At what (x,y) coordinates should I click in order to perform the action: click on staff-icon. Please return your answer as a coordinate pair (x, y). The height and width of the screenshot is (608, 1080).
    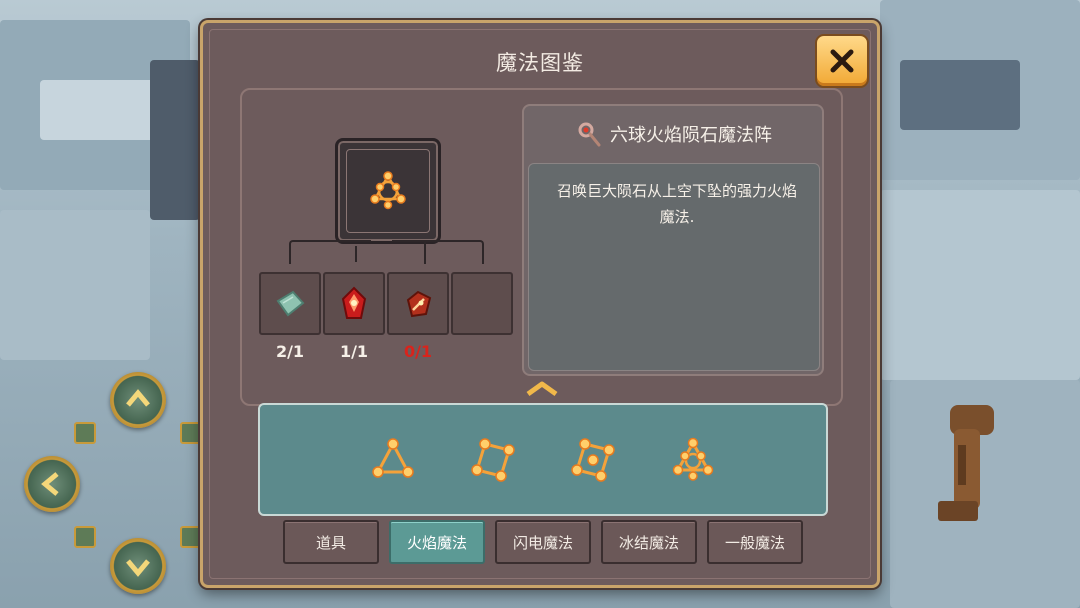
    Looking at the image, I should click on (589, 134).